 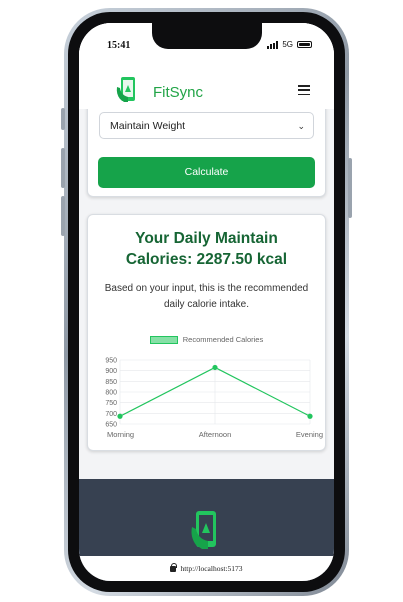 What do you see at coordinates (111, 425) in the screenshot?
I see `y-tick-label: 650` at bounding box center [111, 425].